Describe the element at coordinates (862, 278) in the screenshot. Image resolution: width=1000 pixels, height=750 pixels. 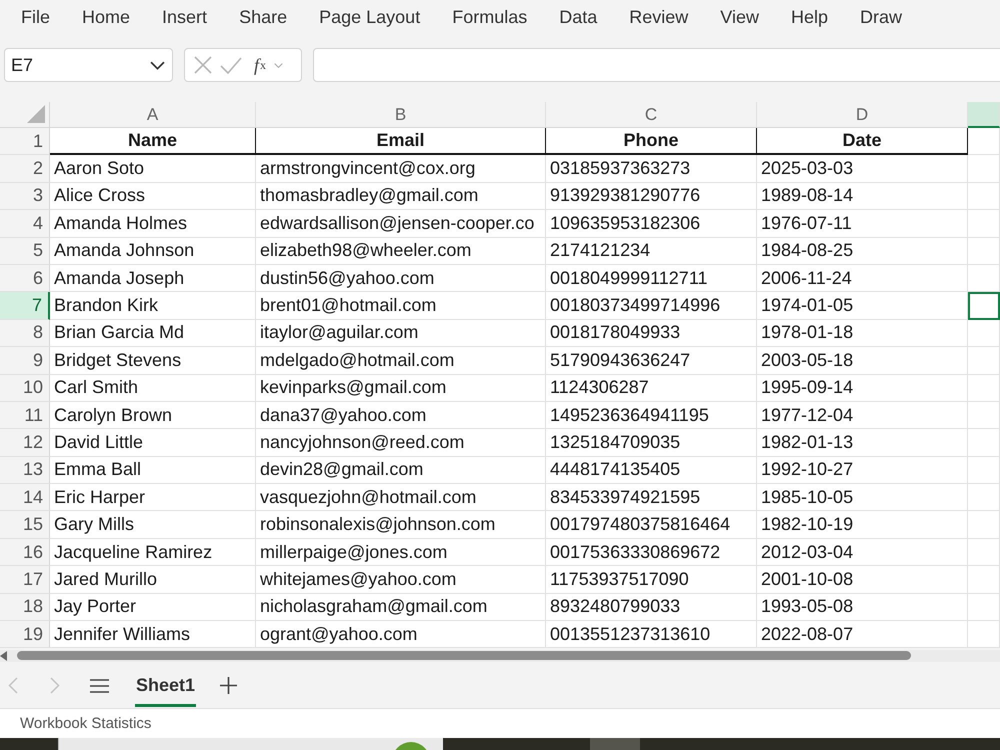
I see `table-cell: 2006-11-24` at that location.